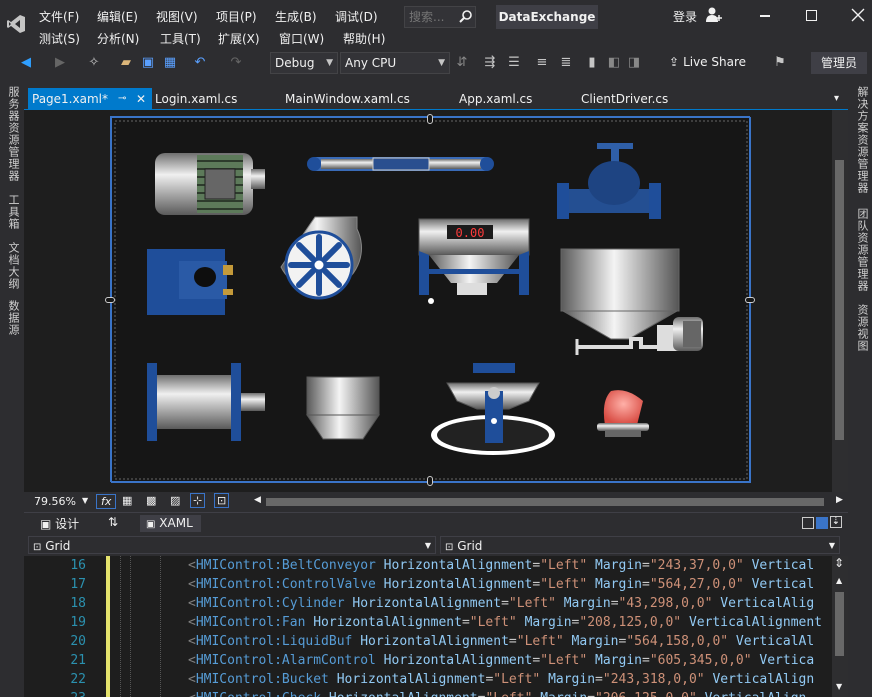 The height and width of the screenshot is (697, 872). I want to click on tab-clientdriver-cs: ClientDriver.cs, so click(624, 99).